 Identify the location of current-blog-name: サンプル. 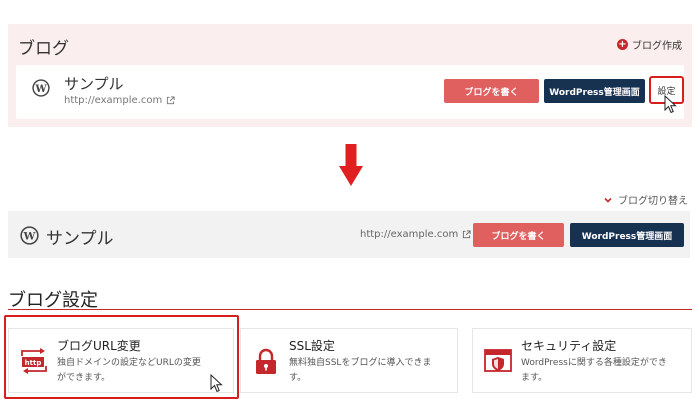
(80, 239).